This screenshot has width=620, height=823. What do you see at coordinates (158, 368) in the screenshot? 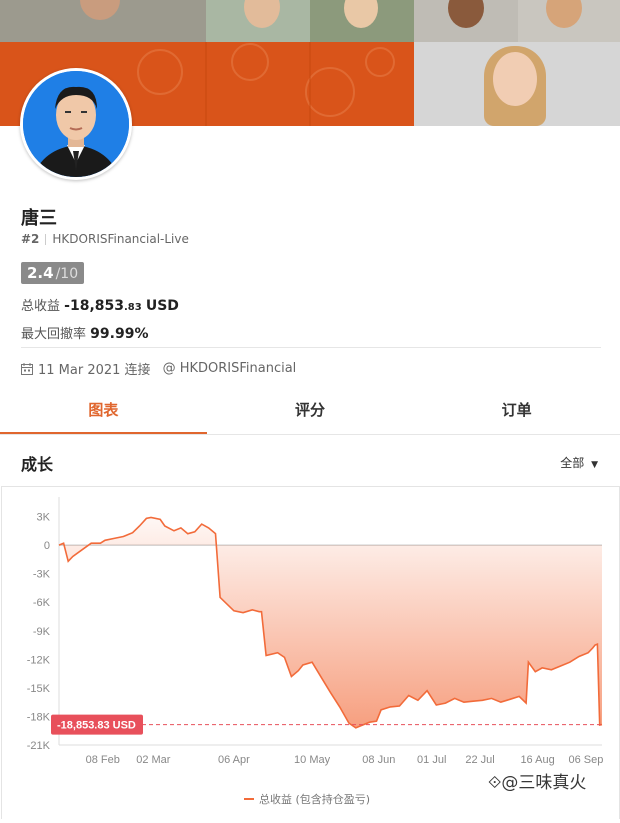
I see `meta-line: 11 Mar 2021 连接 @ HKDORISFinancial` at bounding box center [158, 368].